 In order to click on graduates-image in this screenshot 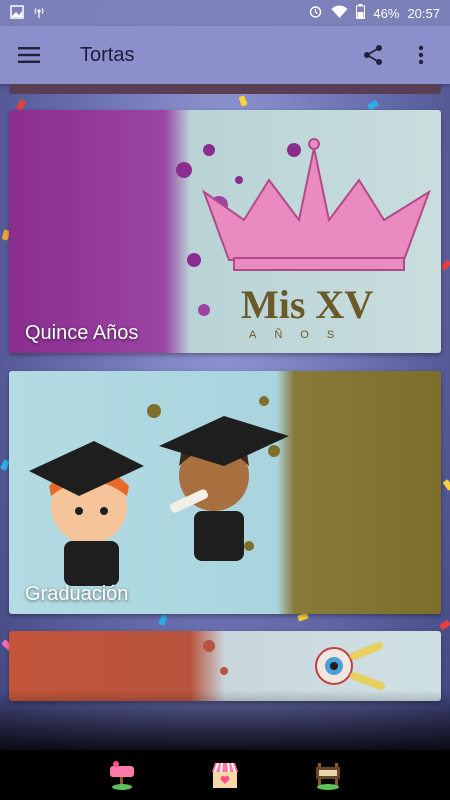, I will do `click(159, 491)`.